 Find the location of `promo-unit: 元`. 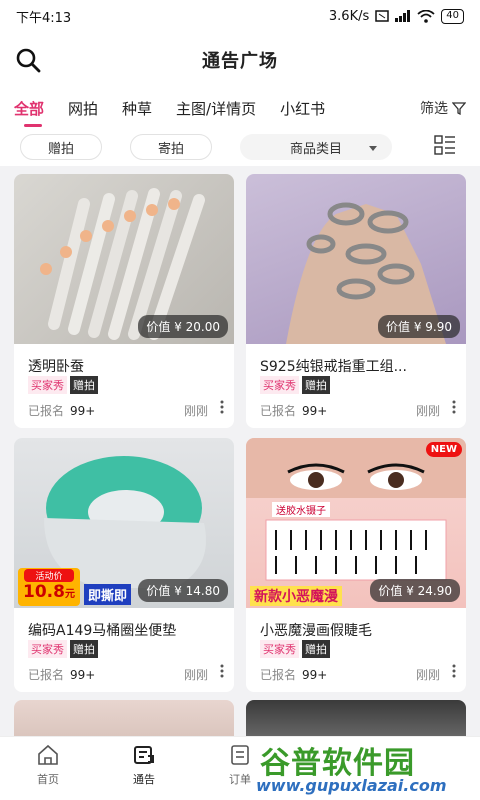

promo-unit: 元 is located at coordinates (69, 594).